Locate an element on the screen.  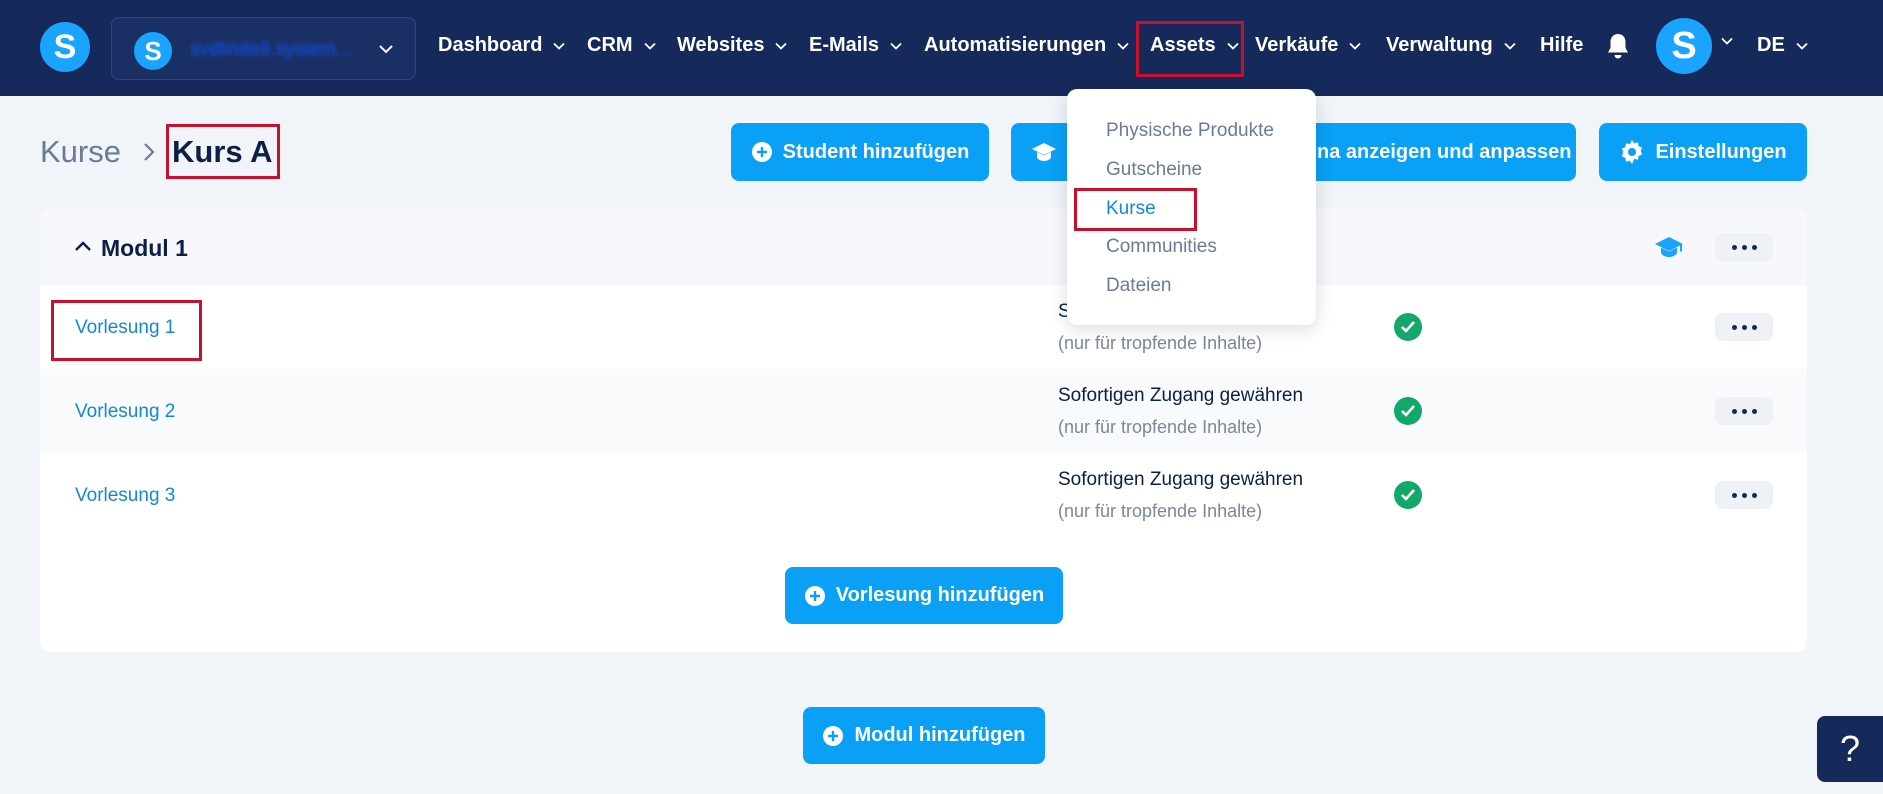
add-student-label: Student hinzufügen is located at coordinates (876, 151).